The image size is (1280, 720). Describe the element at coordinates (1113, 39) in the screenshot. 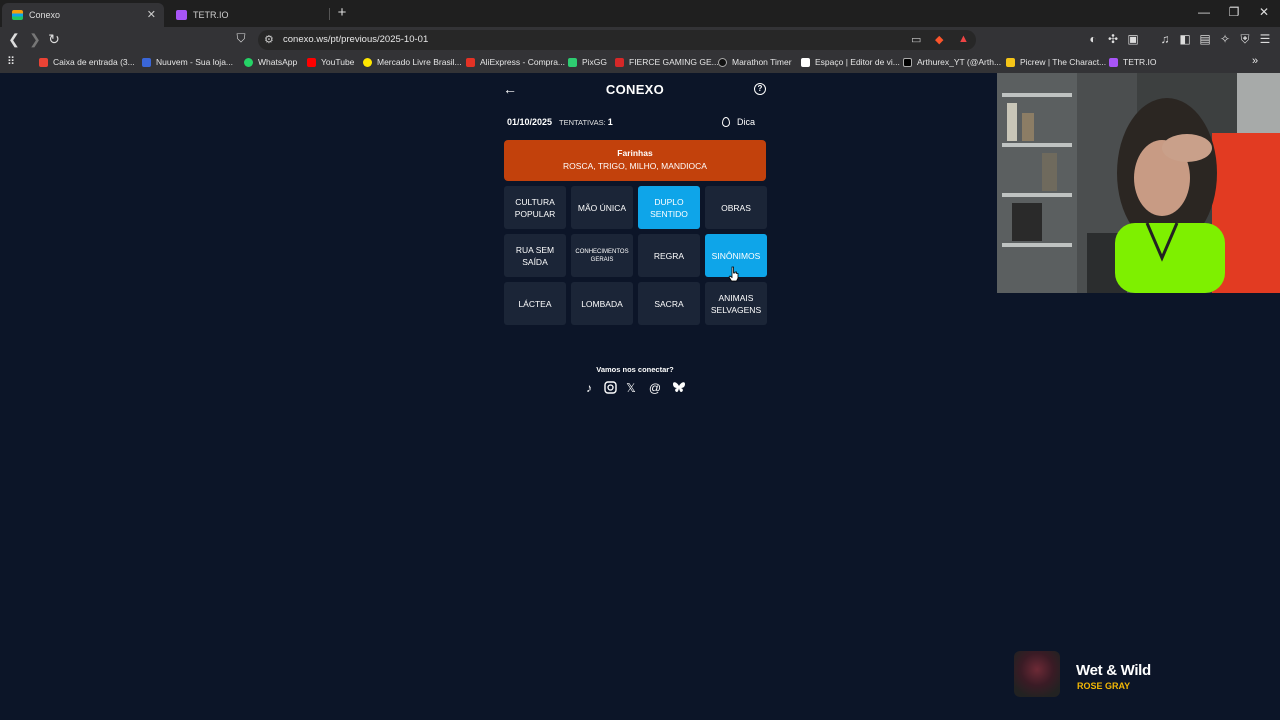

I see `extensions-puzzle-icon: ✣` at that location.